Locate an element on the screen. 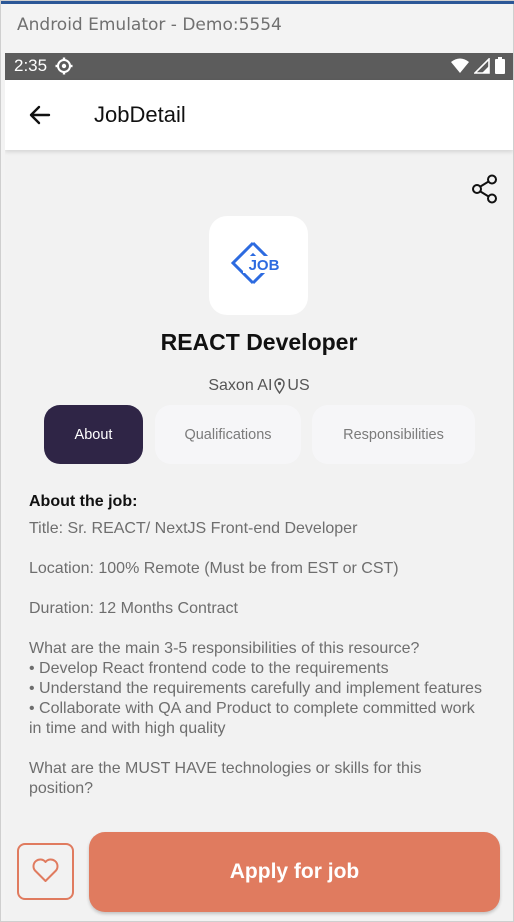 This screenshot has width=514, height=922. about-heading: About the job: is located at coordinates (83, 501).